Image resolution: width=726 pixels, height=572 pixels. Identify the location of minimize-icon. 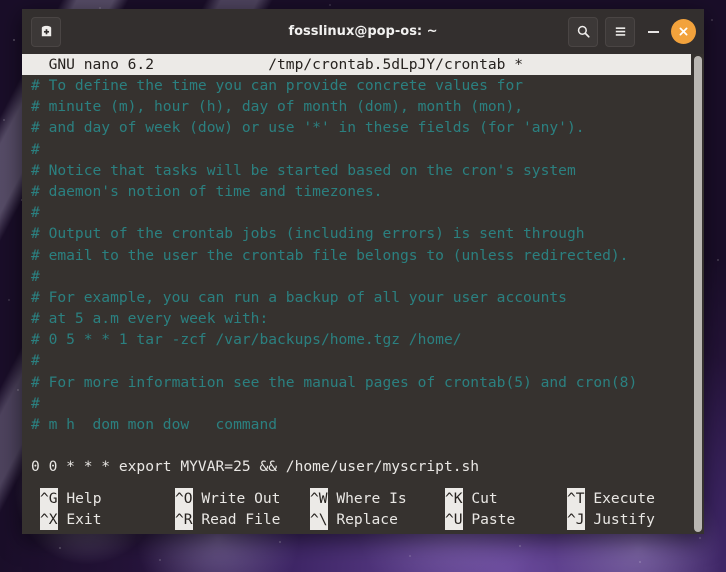
(653, 32).